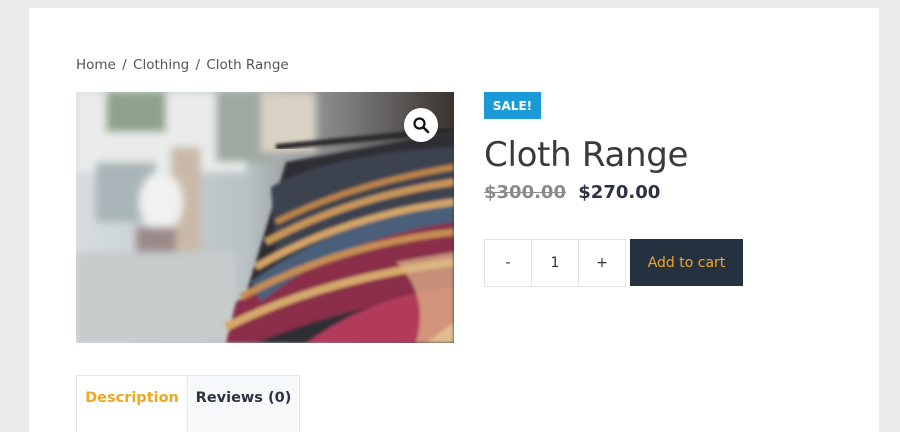 The height and width of the screenshot is (432, 900). What do you see at coordinates (508, 263) in the screenshot?
I see `decrease-quantity-button: -` at bounding box center [508, 263].